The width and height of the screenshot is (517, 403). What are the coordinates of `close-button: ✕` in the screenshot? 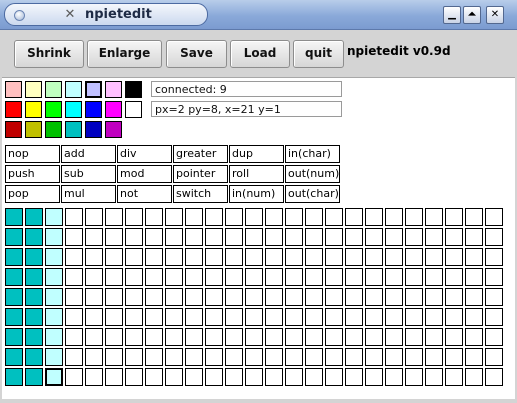 It's located at (495, 15).